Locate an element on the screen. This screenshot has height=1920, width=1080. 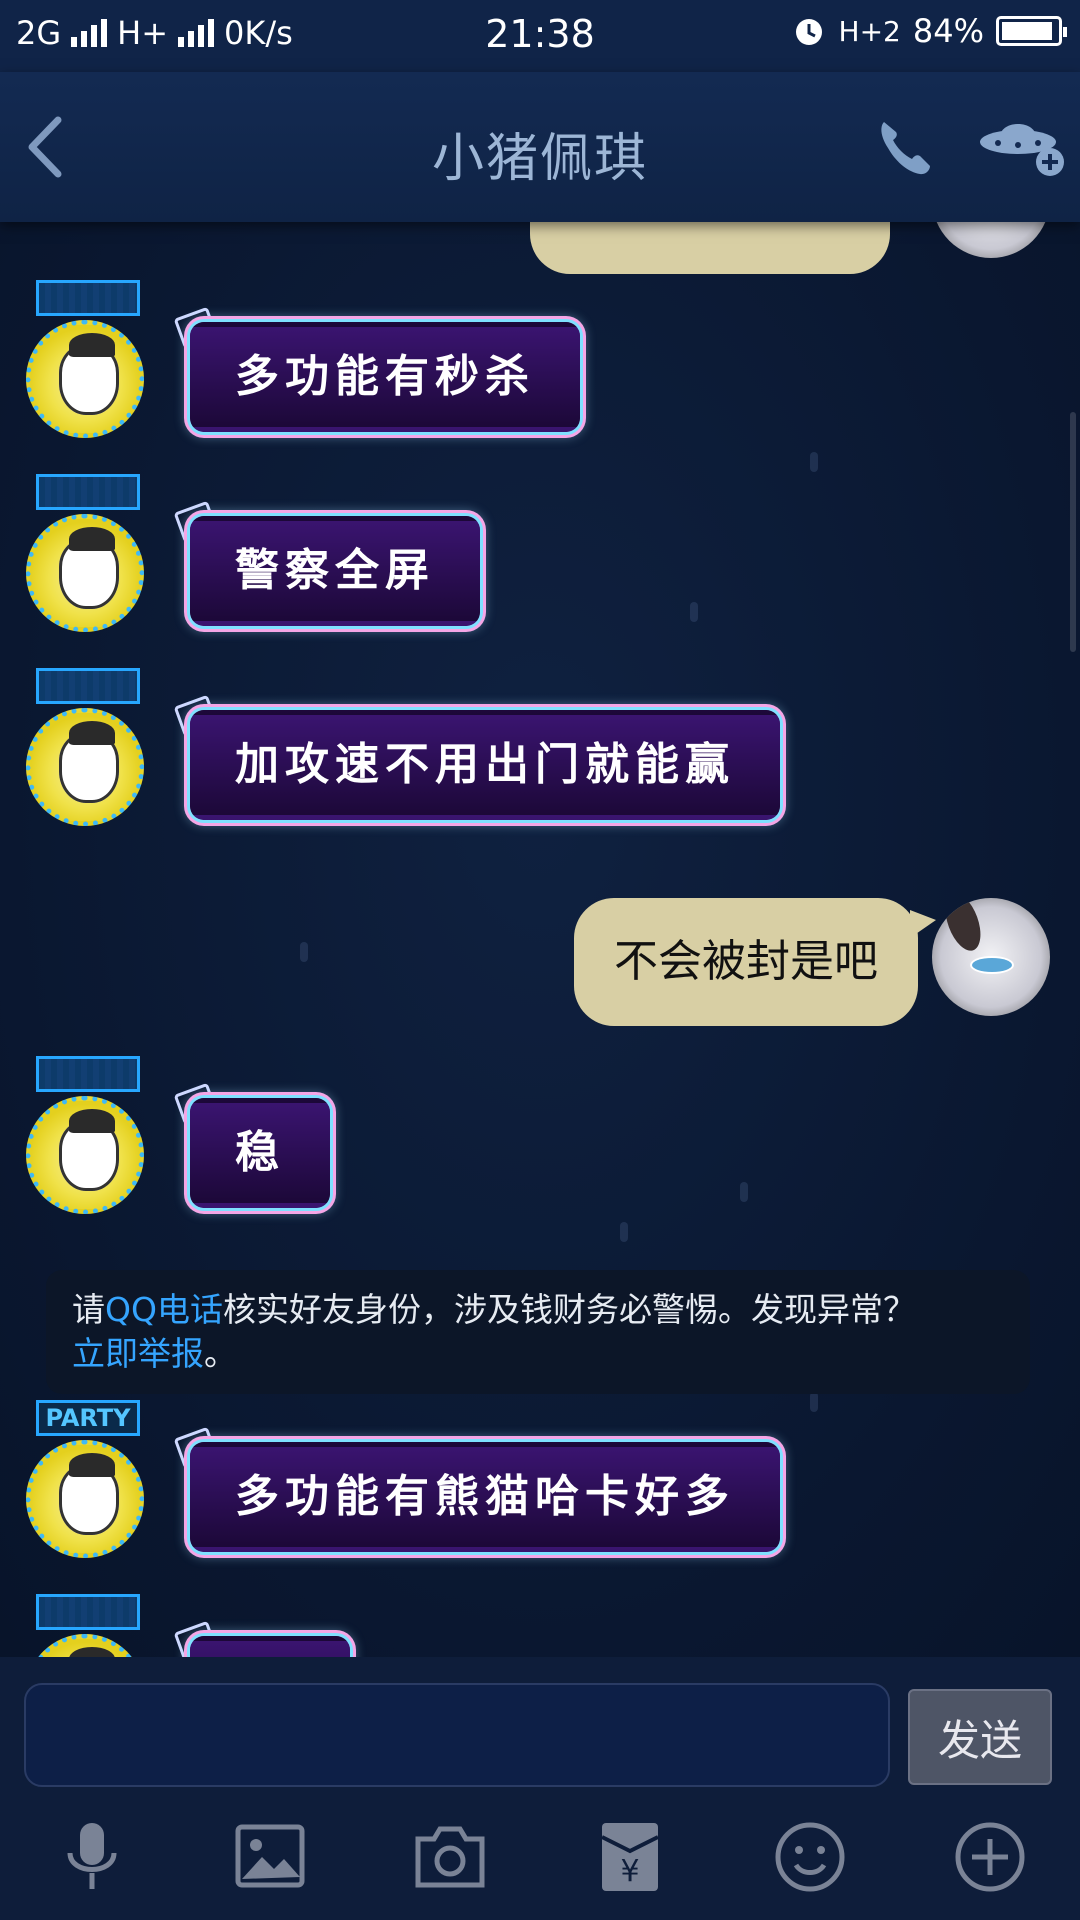
friend-message-bubble: 加攻速不用出门就能赢 is located at coordinates (485, 765).